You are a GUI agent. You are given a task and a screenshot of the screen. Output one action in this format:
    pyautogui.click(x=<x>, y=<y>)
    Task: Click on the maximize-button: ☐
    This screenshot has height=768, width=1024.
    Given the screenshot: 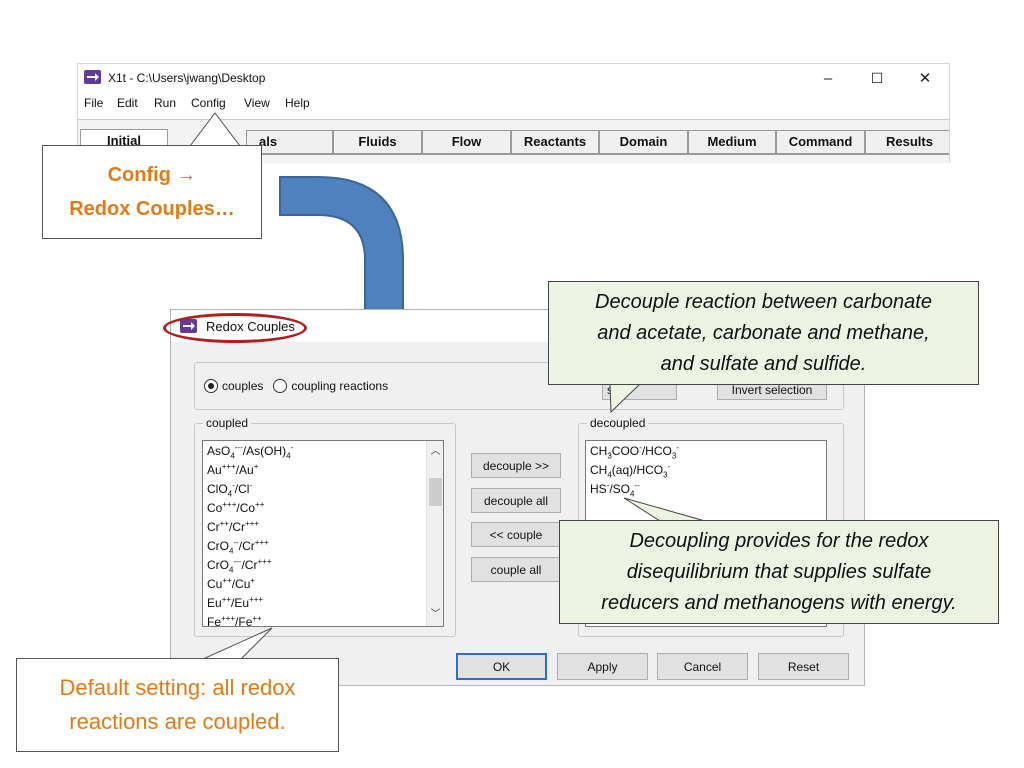 What is the action you would take?
    pyautogui.click(x=877, y=78)
    